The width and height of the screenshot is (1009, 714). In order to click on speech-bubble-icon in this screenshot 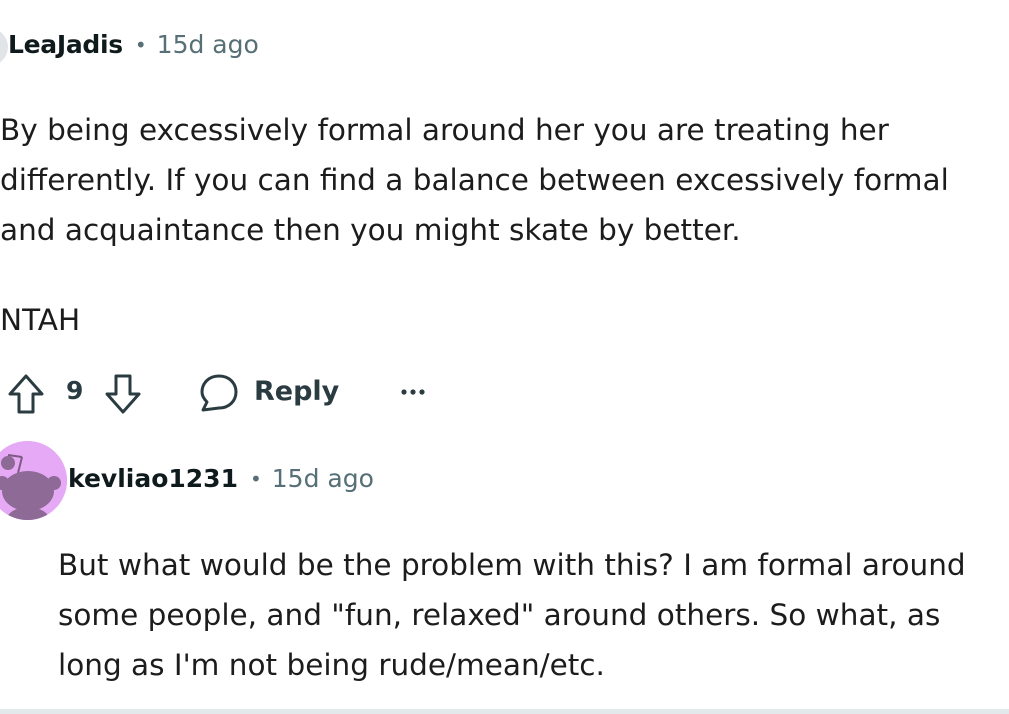, I will do `click(219, 393)`.